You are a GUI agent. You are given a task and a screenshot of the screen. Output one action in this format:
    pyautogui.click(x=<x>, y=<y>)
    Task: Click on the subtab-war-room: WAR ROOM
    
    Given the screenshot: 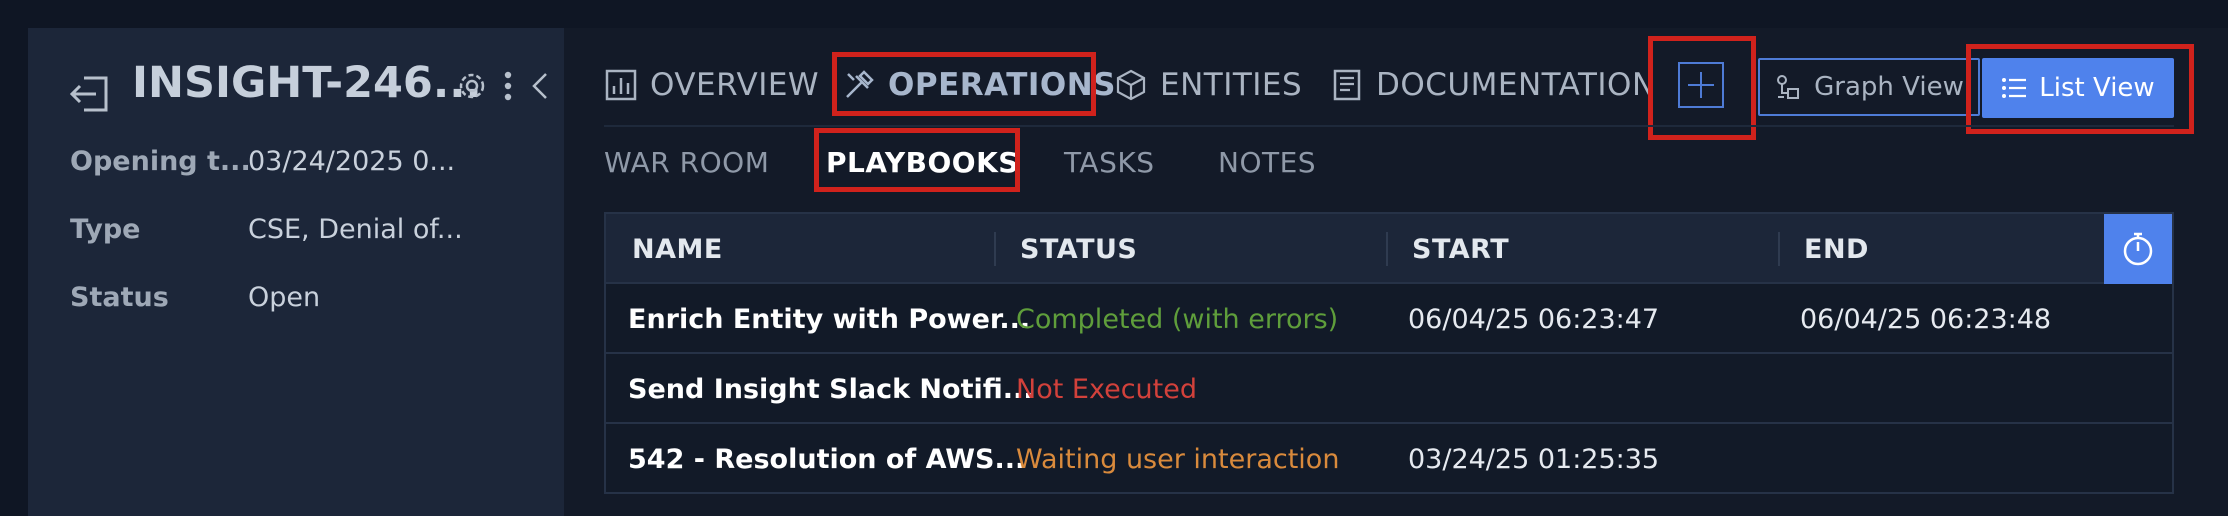 What is the action you would take?
    pyautogui.click(x=686, y=164)
    